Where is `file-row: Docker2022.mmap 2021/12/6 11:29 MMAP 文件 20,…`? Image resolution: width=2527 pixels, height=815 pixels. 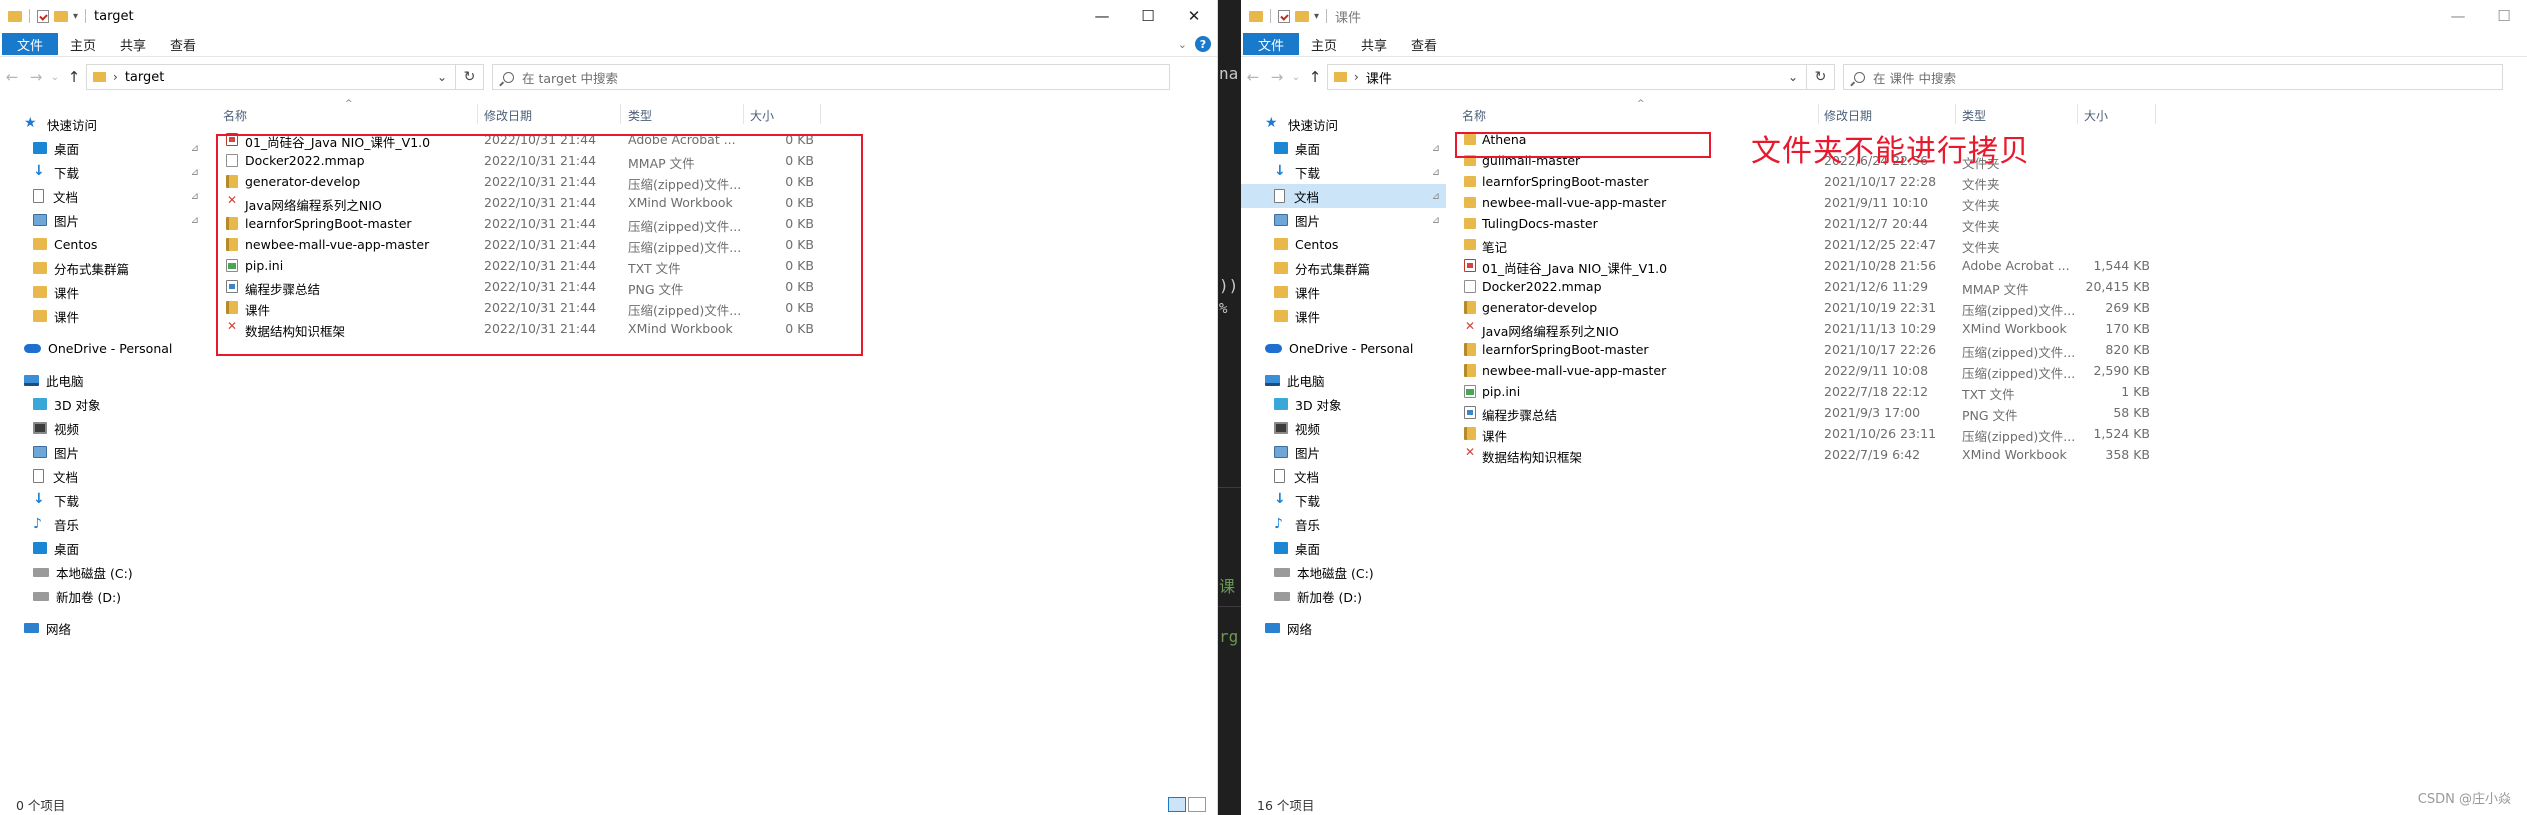
file-row: Docker2022.mmap 2021/12/6 11:29 MMAP 文件 20,… is located at coordinates (1839, 286).